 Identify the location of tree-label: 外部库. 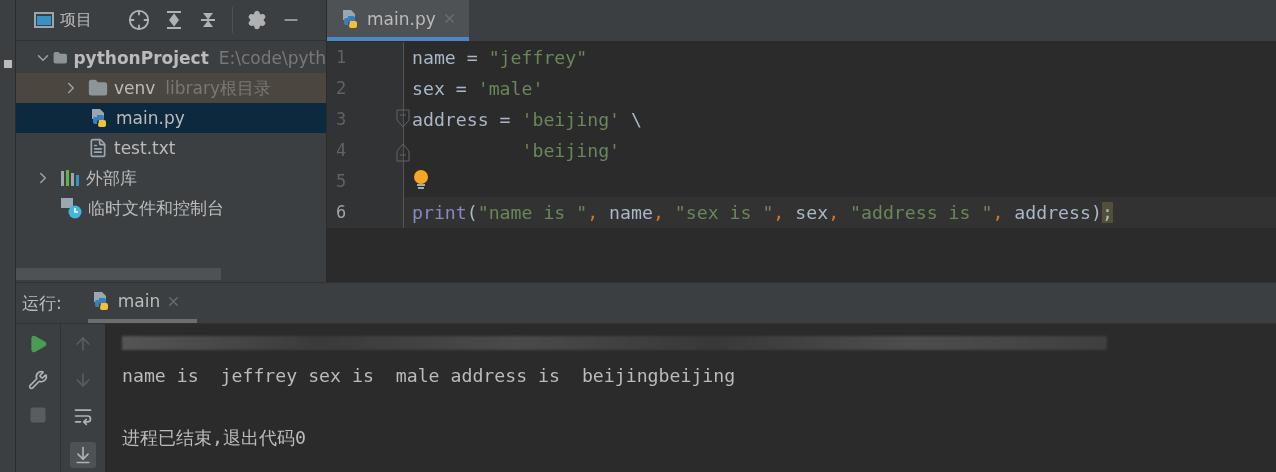
(111, 178).